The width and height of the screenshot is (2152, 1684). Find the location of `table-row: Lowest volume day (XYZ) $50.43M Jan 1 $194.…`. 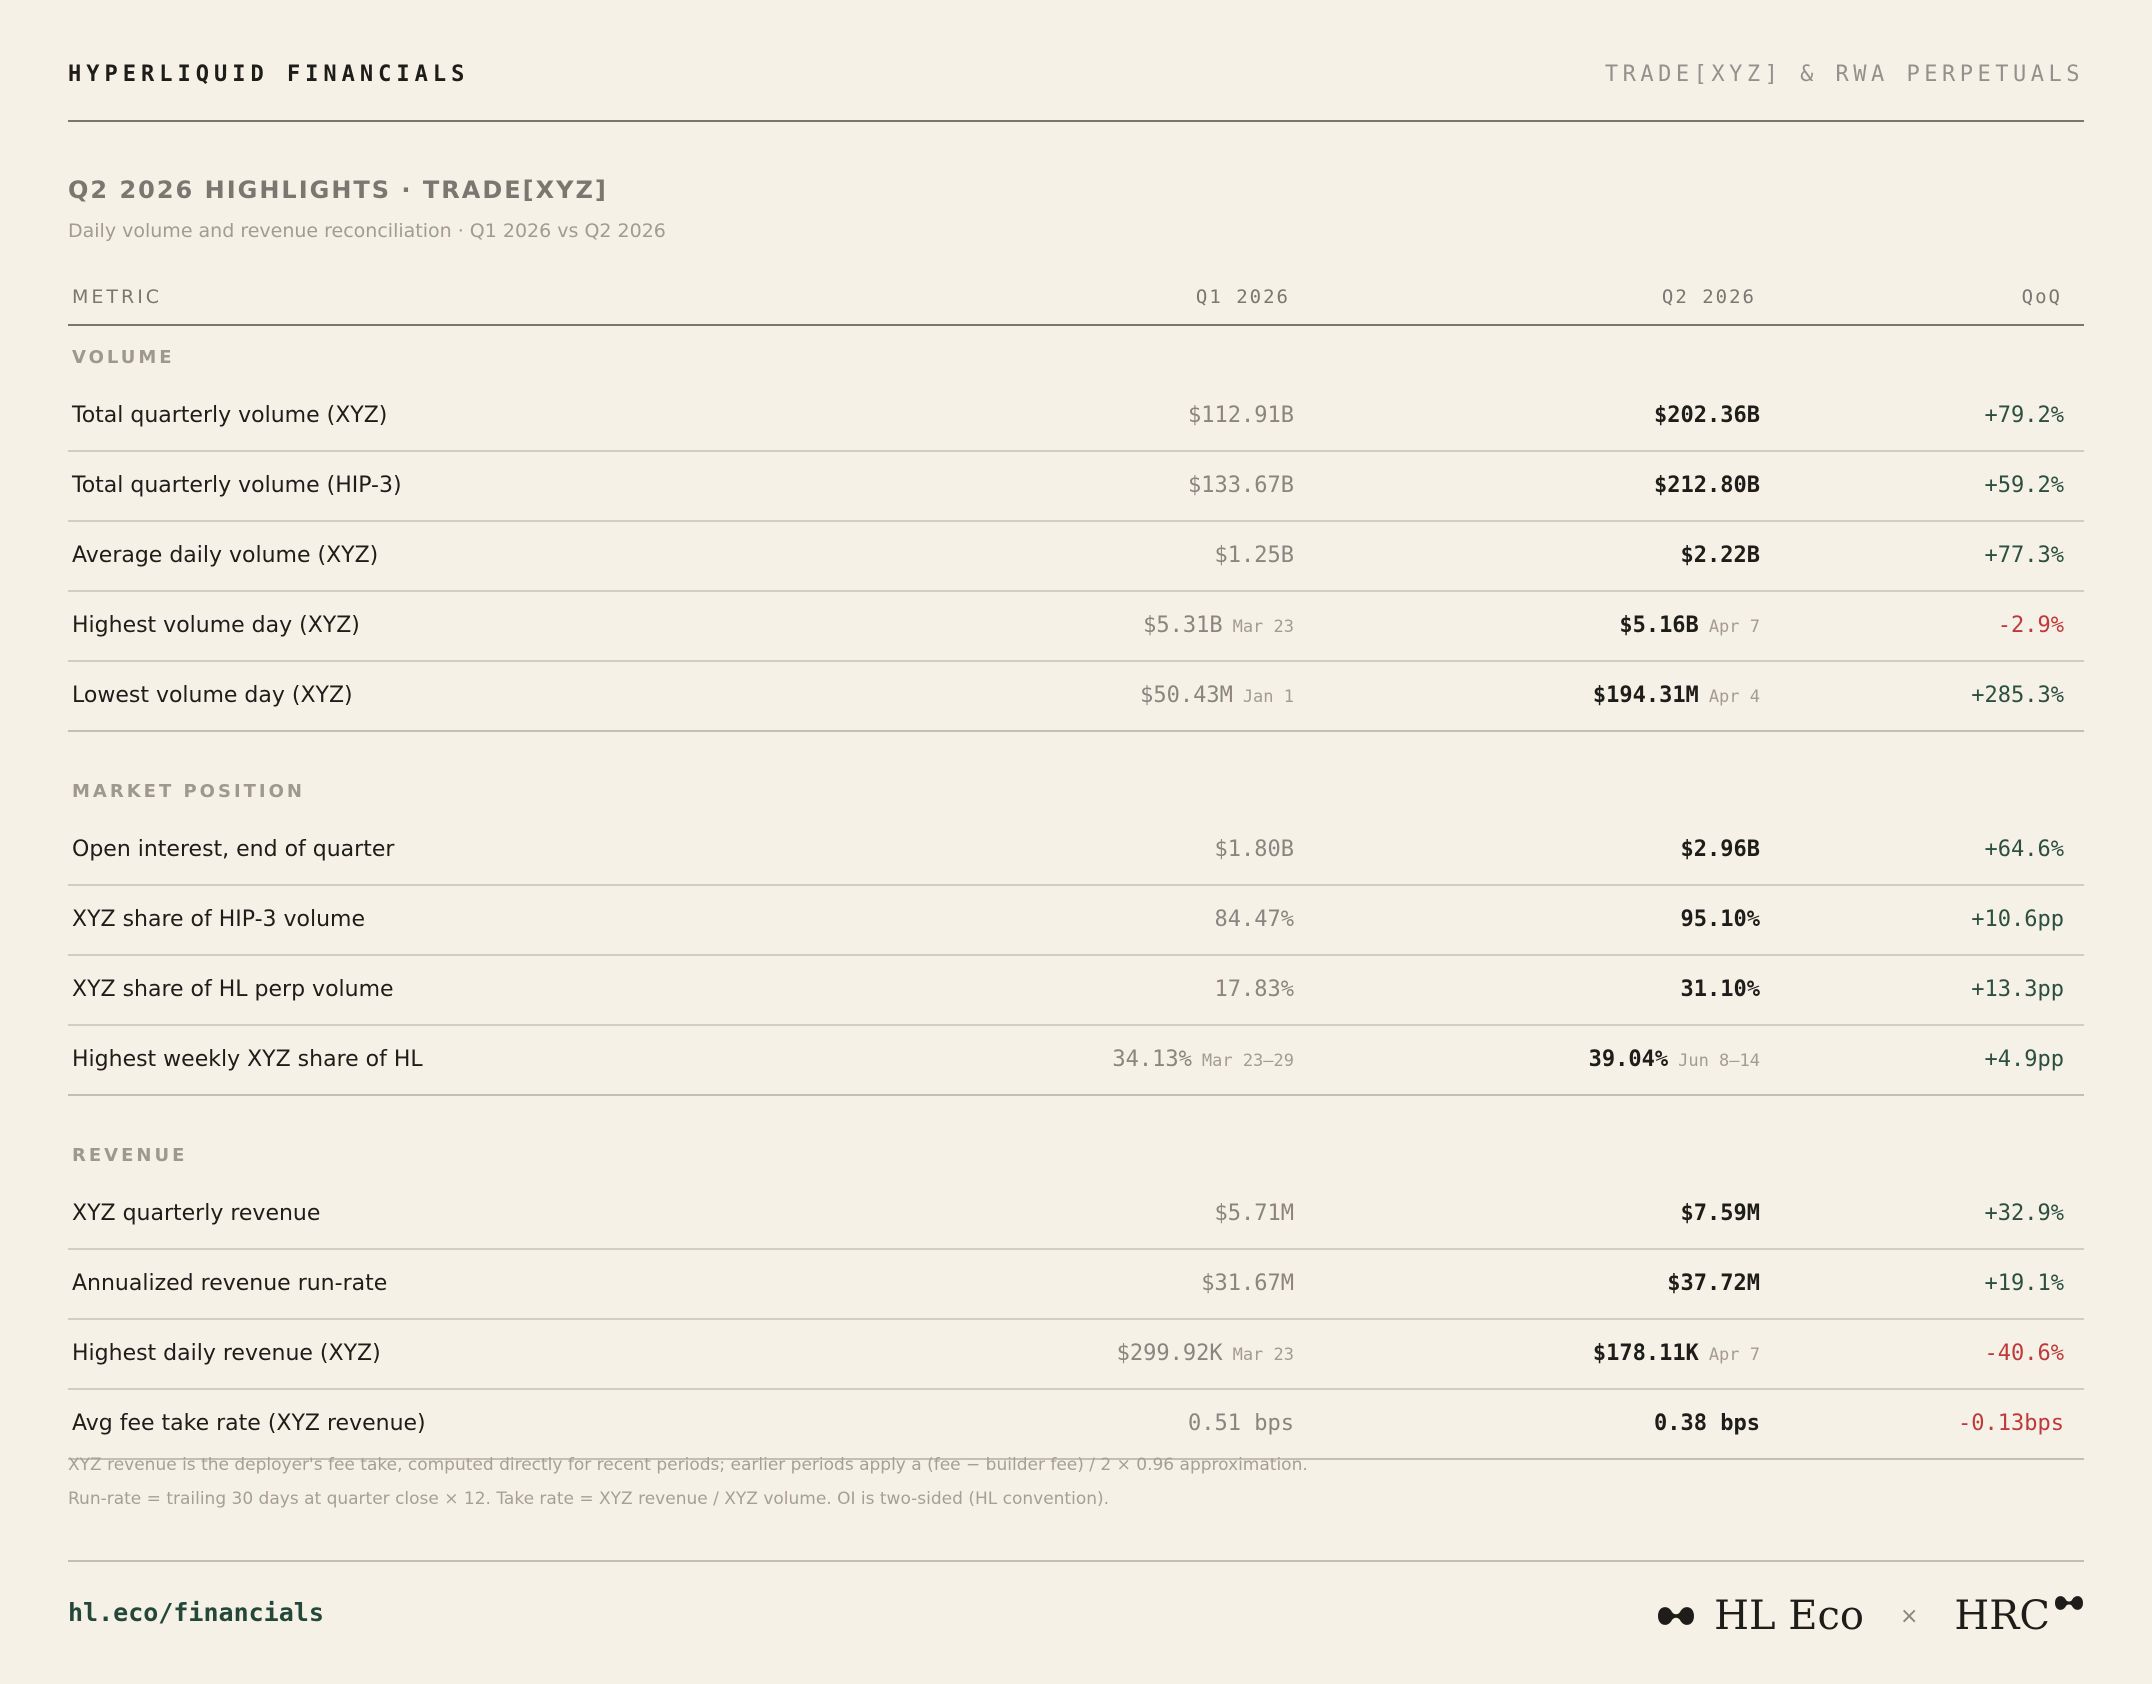

table-row: Lowest volume day (XYZ) $50.43M Jan 1 $194.… is located at coordinates (1076, 697).